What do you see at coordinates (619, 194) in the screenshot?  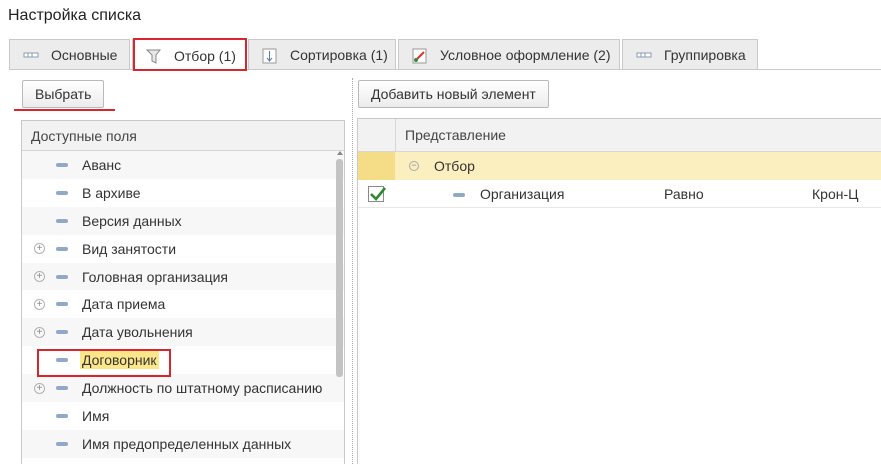 I see `filter-condition-row: Организация Равно Крон-Ц` at bounding box center [619, 194].